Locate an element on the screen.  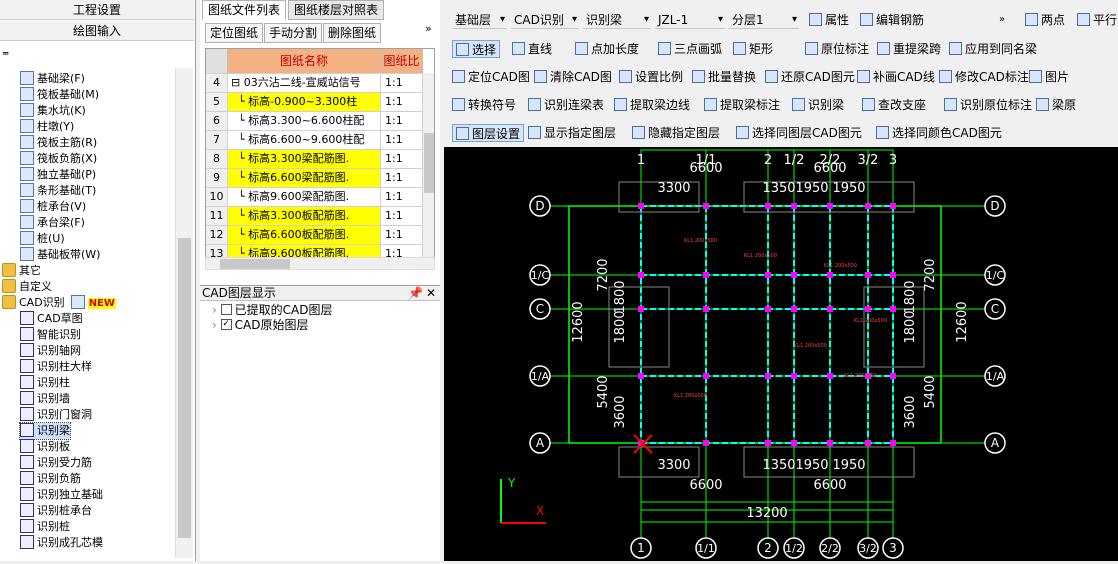
drawing-name-cell: └ 标高3.300梁配筋图. is located at coordinates (304, 159).